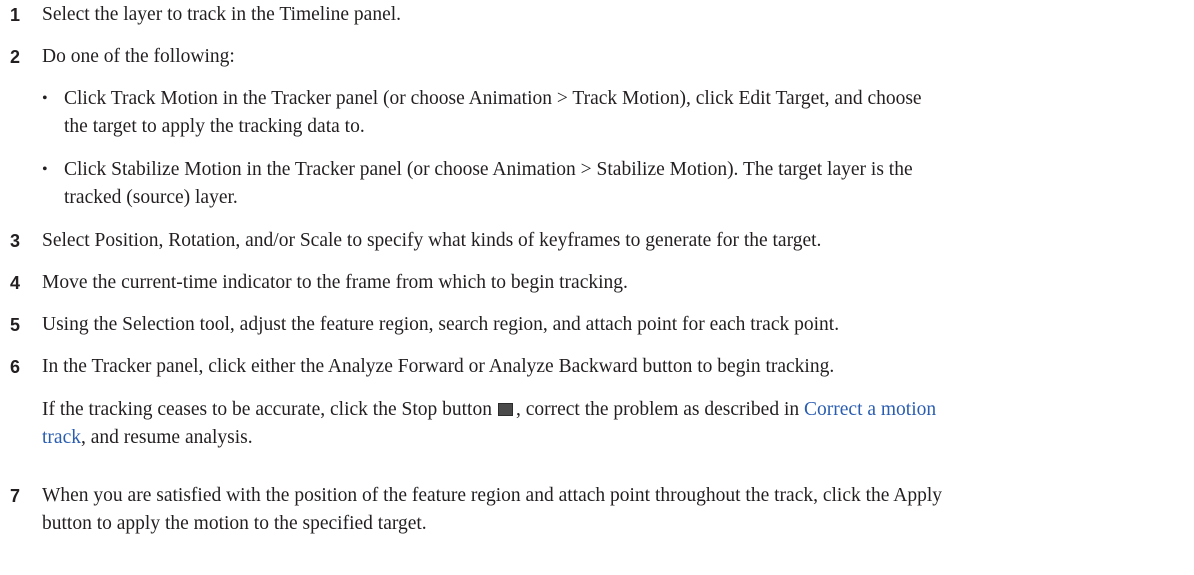 This screenshot has width=1194, height=575. What do you see at coordinates (15, 241) in the screenshot?
I see `step-number: 3` at bounding box center [15, 241].